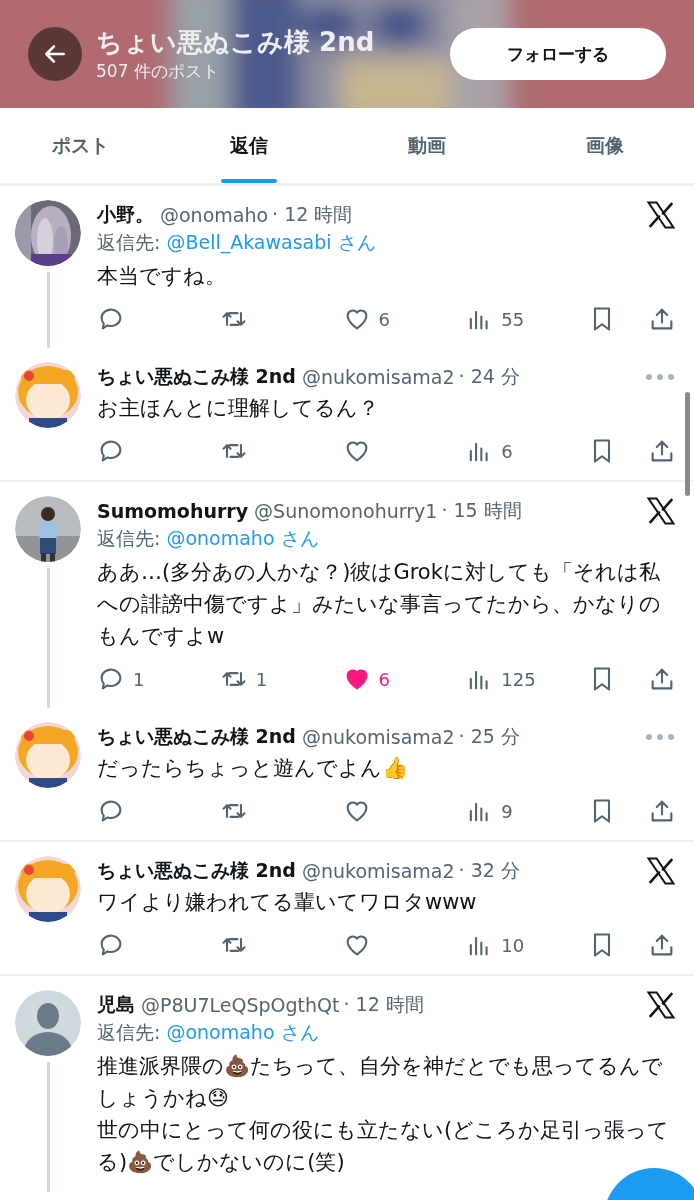  Describe the element at coordinates (80, 145) in the screenshot. I see `tab: ポスト` at that location.